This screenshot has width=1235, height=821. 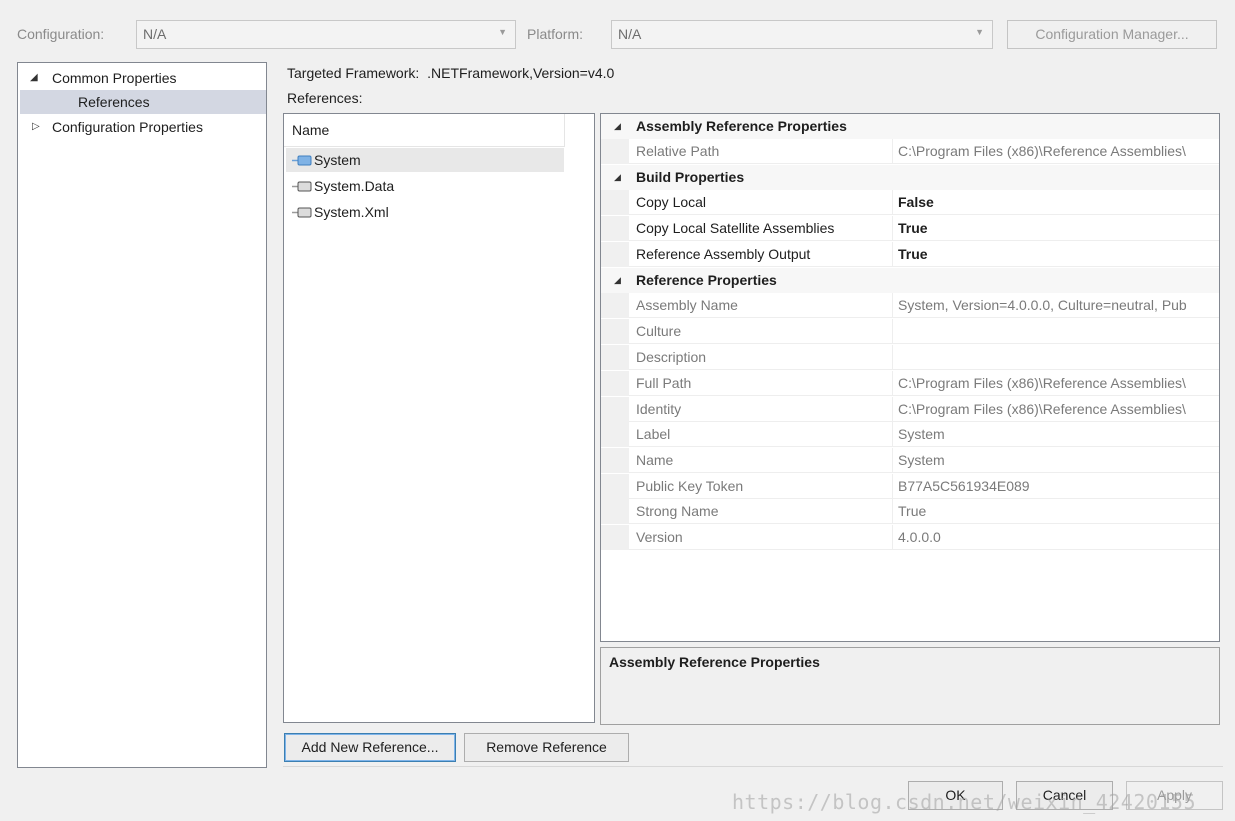 I want to click on property-name: Public Key Token, so click(x=761, y=486).